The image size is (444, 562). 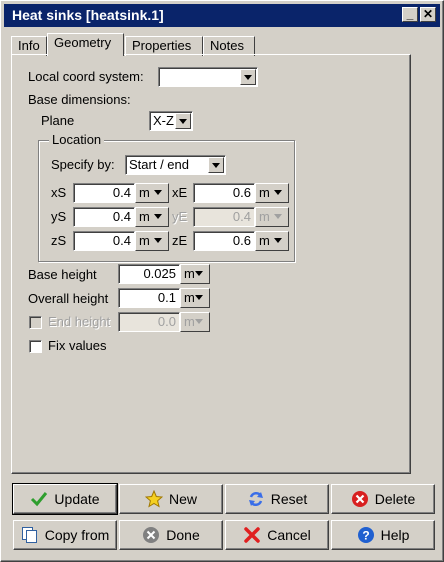 I want to click on plane-select: X-Z, so click(x=171, y=121).